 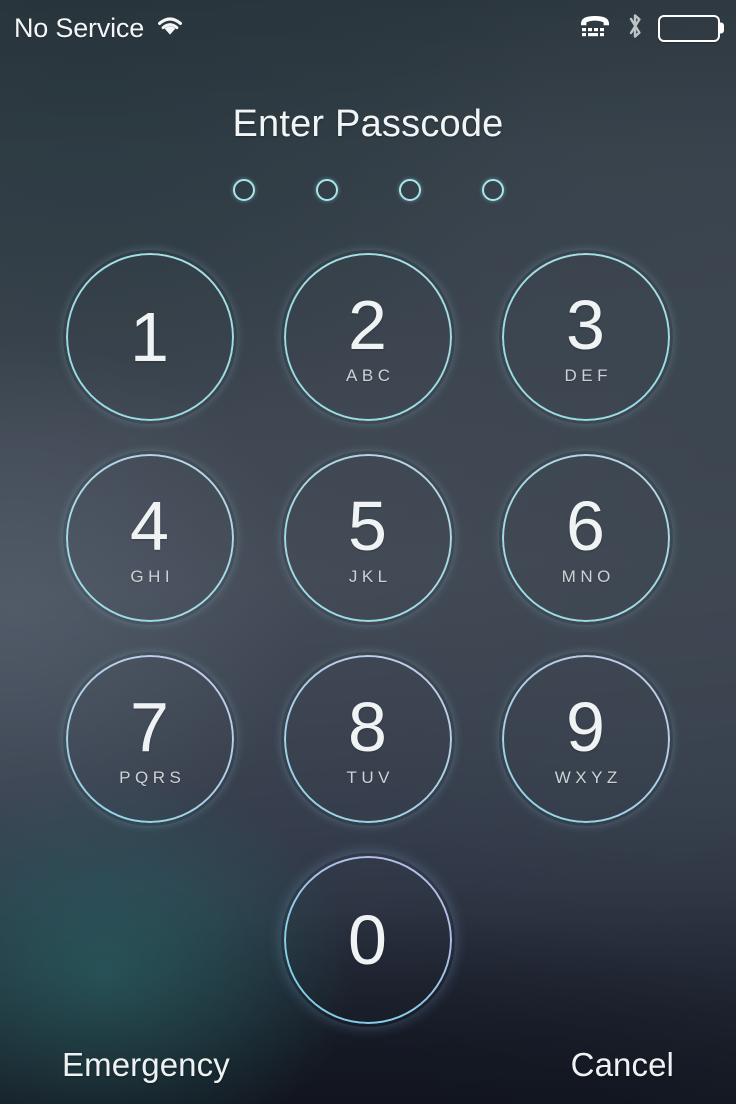 I want to click on cancel-button: Cancel, so click(x=622, y=1064).